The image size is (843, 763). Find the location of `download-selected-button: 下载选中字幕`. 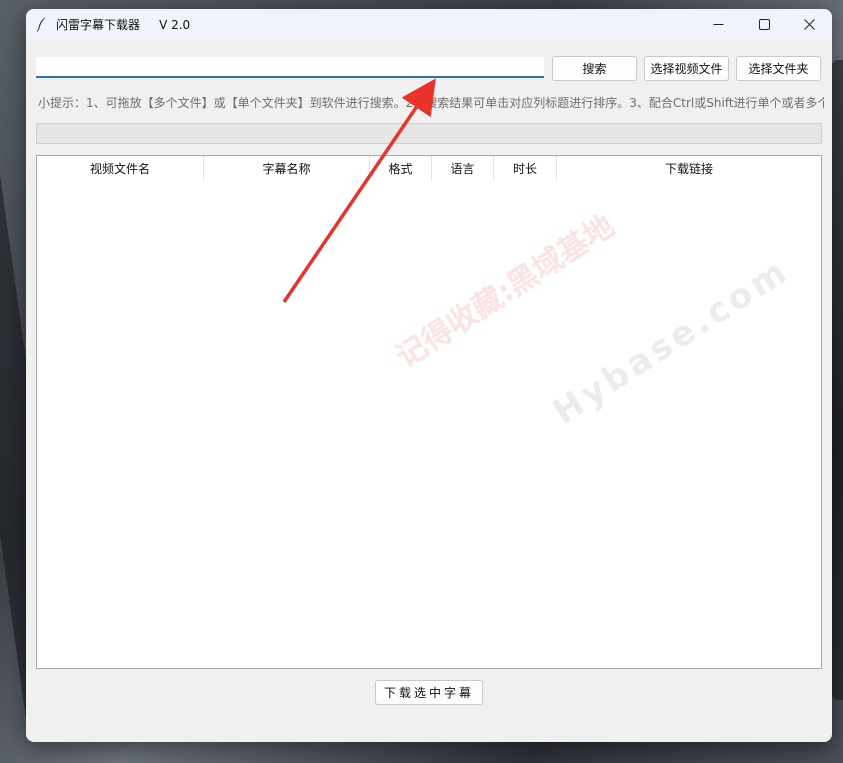

download-selected-button: 下载选中字幕 is located at coordinates (429, 692).